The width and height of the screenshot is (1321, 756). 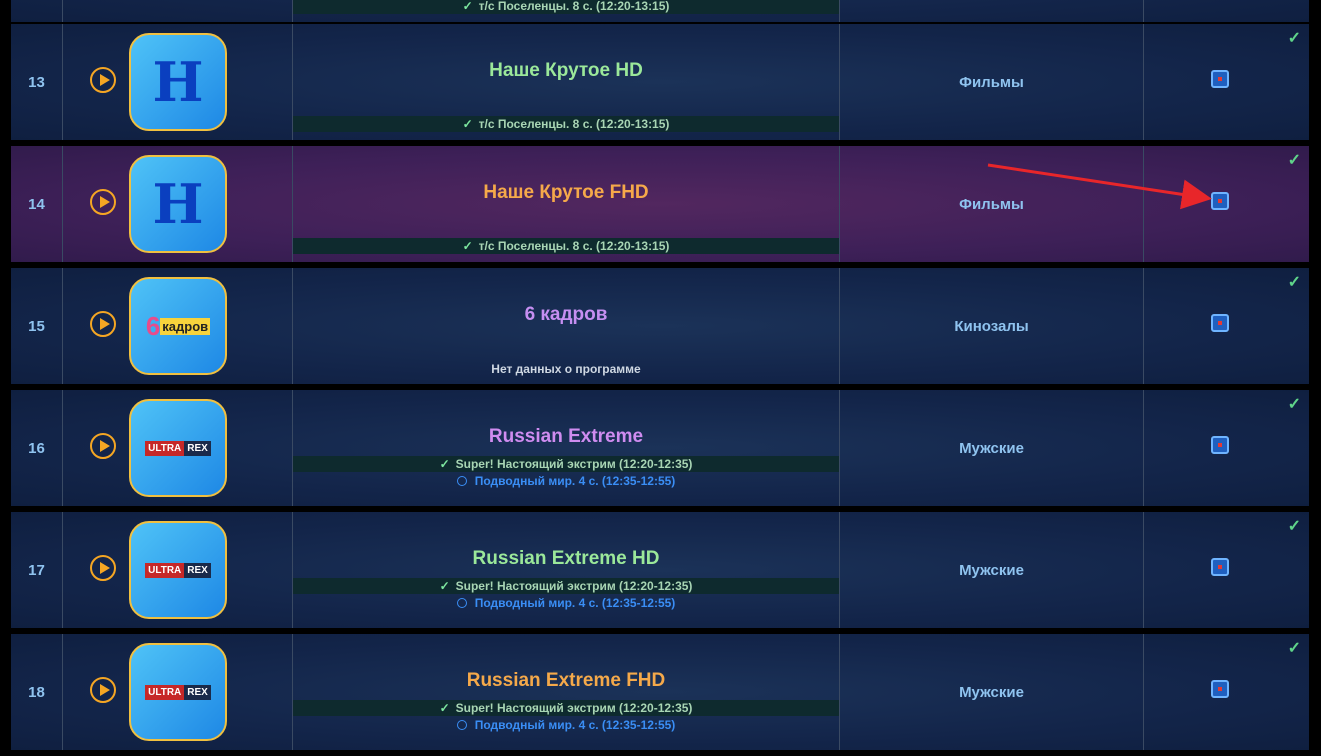 I want to click on no-program-data: Нет данных о программе, so click(x=566, y=369).